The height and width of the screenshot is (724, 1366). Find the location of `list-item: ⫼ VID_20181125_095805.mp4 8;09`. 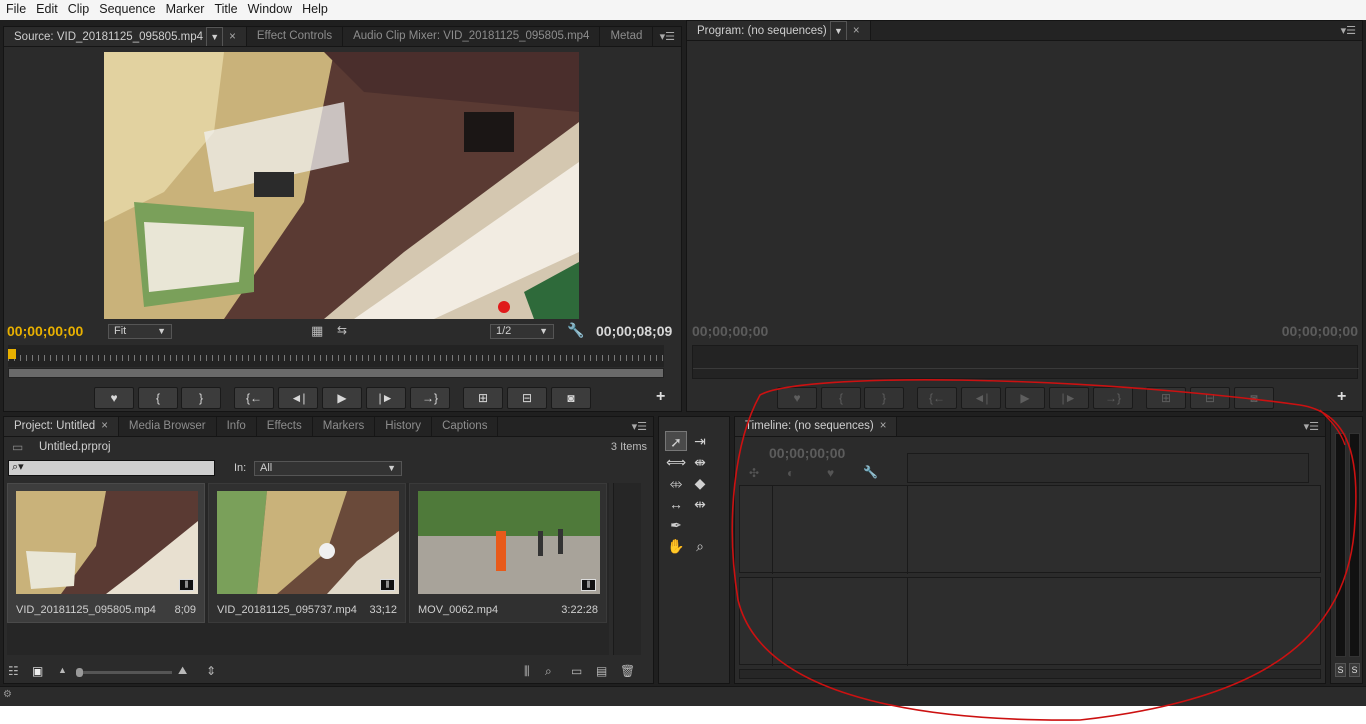

list-item: ⫼ VID_20181125_095805.mp4 8;09 is located at coordinates (106, 553).